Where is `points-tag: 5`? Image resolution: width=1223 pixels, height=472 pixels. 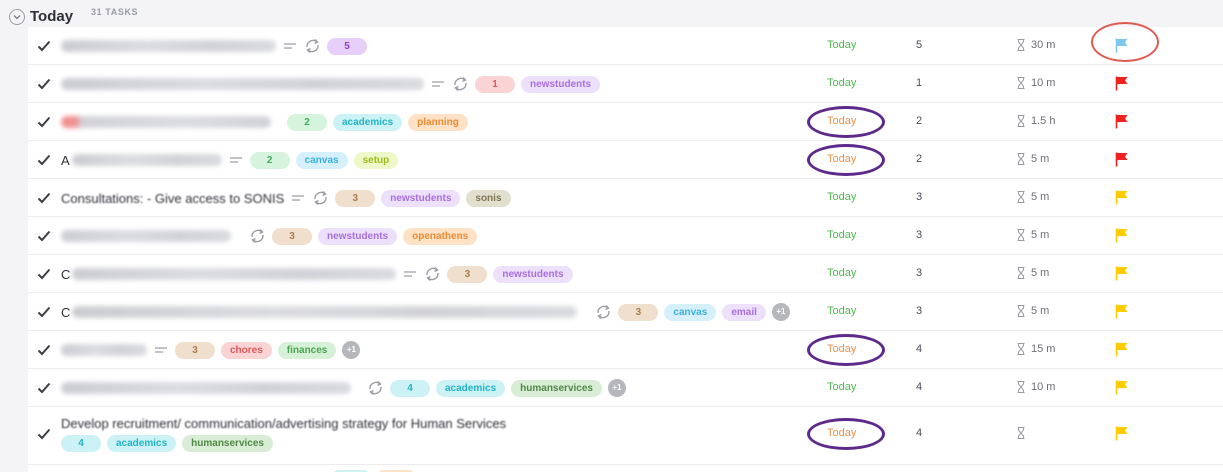
points-tag: 5 is located at coordinates (347, 46).